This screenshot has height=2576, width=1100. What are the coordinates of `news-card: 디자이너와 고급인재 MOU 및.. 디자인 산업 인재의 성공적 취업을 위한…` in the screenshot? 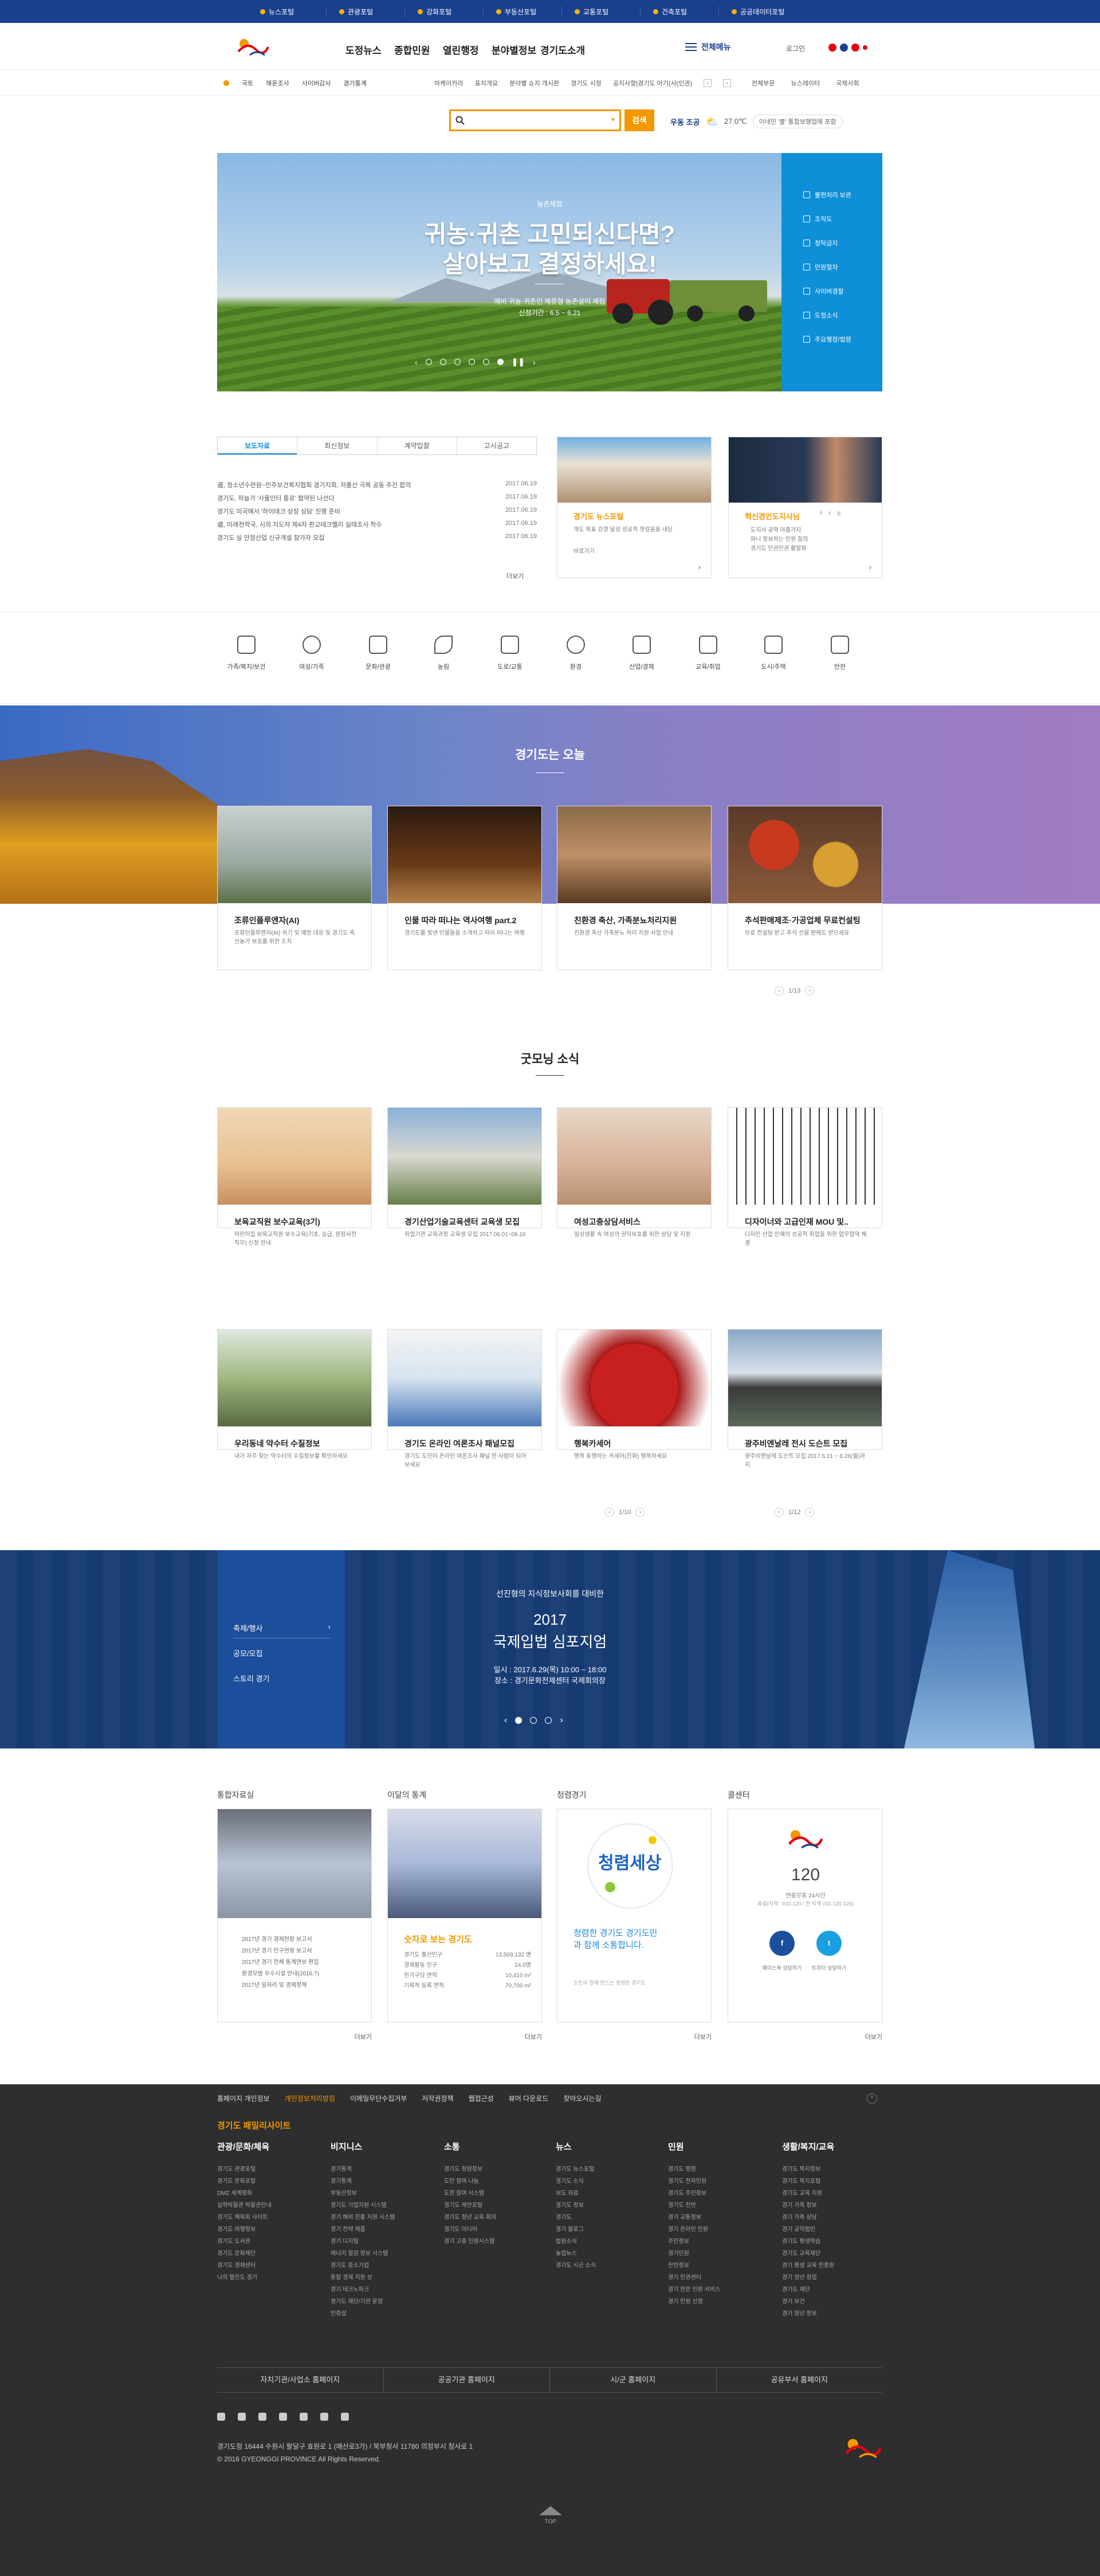 It's located at (805, 1176).